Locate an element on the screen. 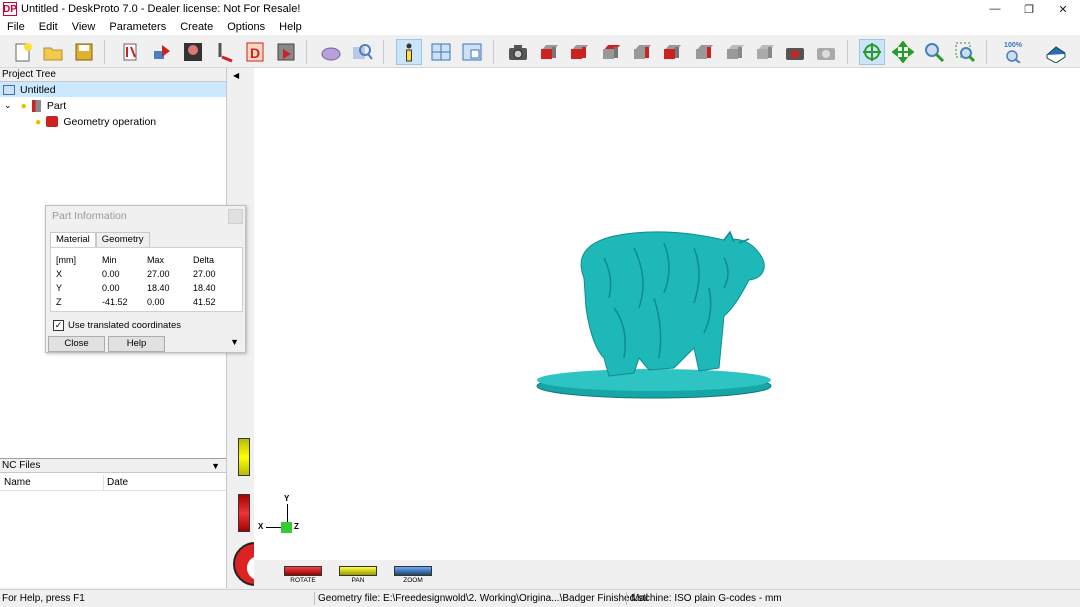  app-logo-icon: DP is located at coordinates (10, 9).